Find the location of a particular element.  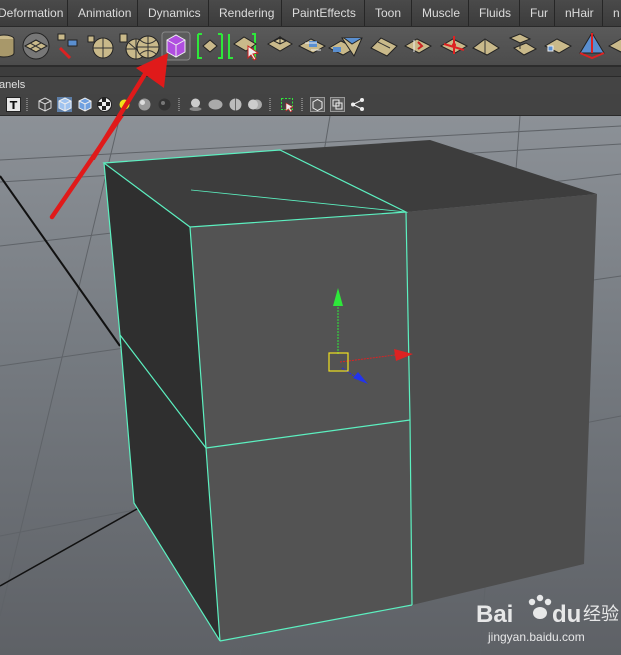

annotation-arrow-head is located at coordinates (128, 106).